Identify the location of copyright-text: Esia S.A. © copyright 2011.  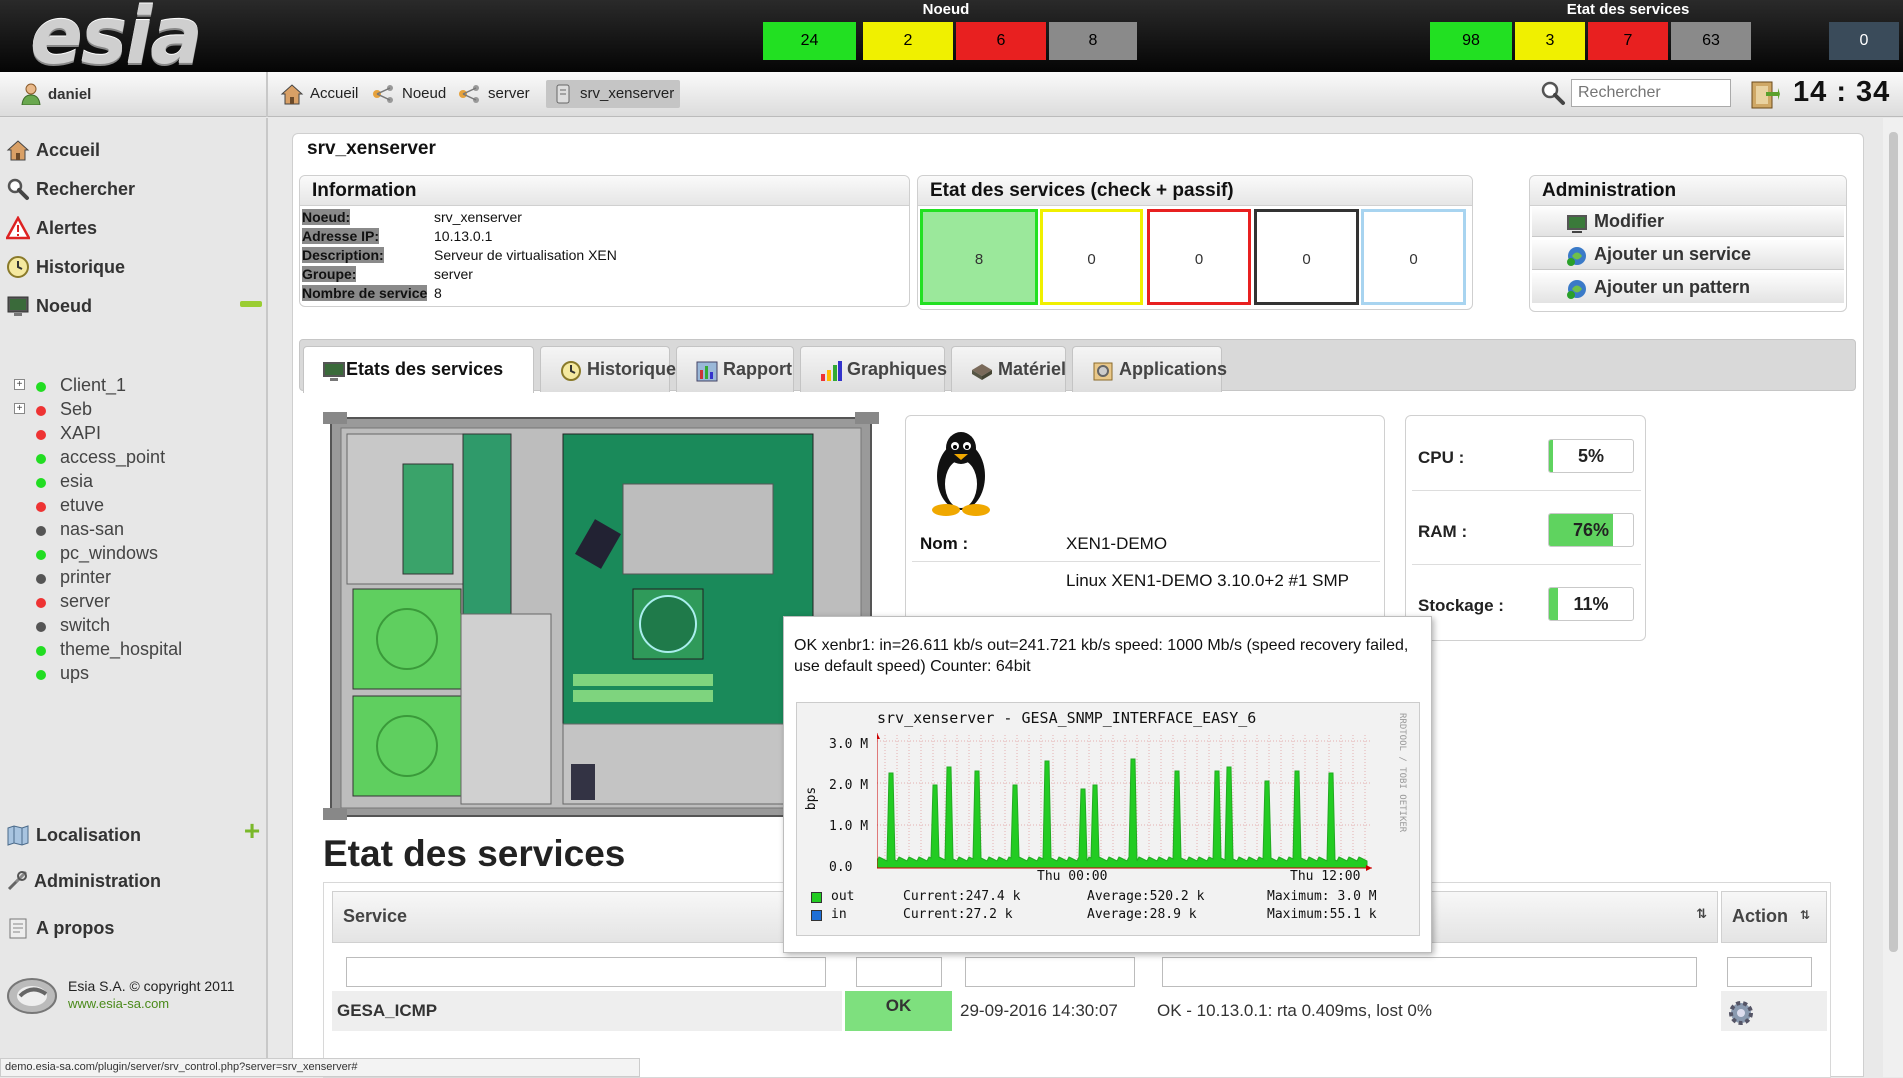
(151, 986).